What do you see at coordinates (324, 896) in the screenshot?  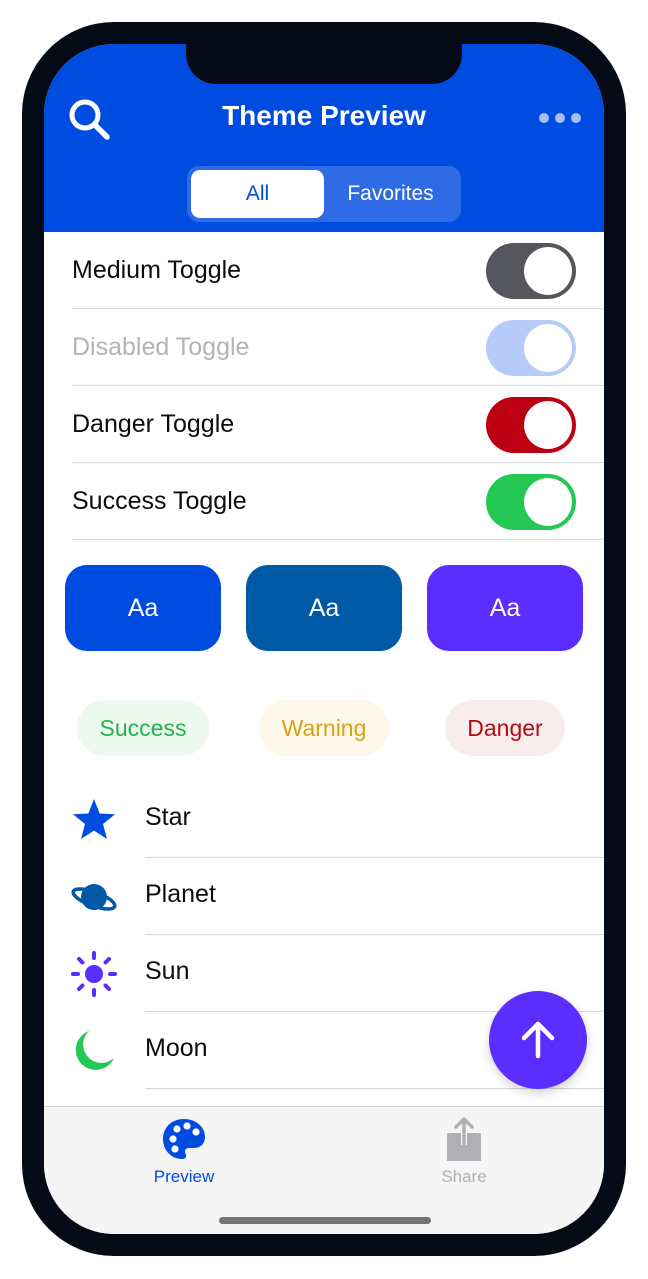 I see `list-item-planet: Planet` at bounding box center [324, 896].